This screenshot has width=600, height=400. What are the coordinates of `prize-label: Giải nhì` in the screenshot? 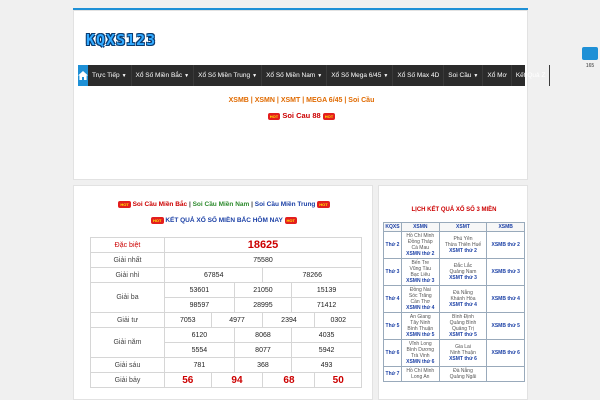 It's located at (127, 275).